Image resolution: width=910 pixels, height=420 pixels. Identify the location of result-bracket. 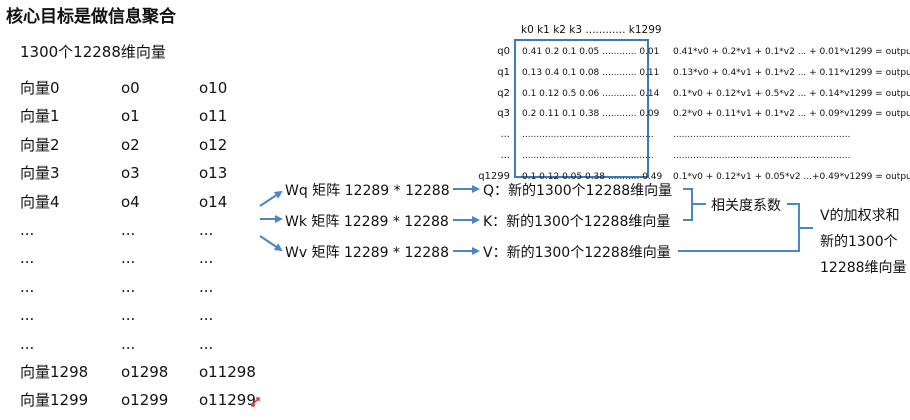
(745, 227).